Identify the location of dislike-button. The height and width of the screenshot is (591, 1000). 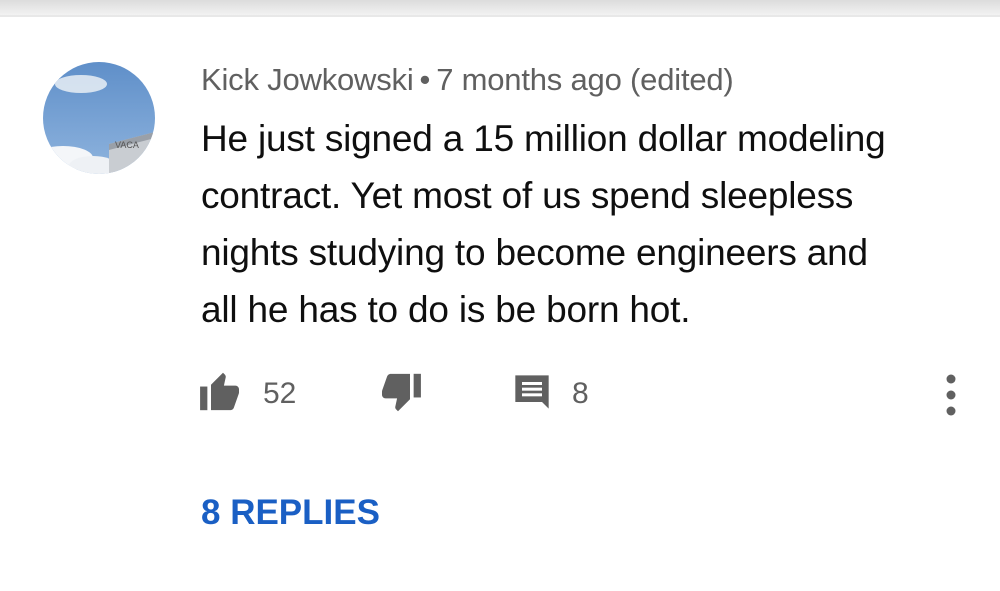
(400, 394).